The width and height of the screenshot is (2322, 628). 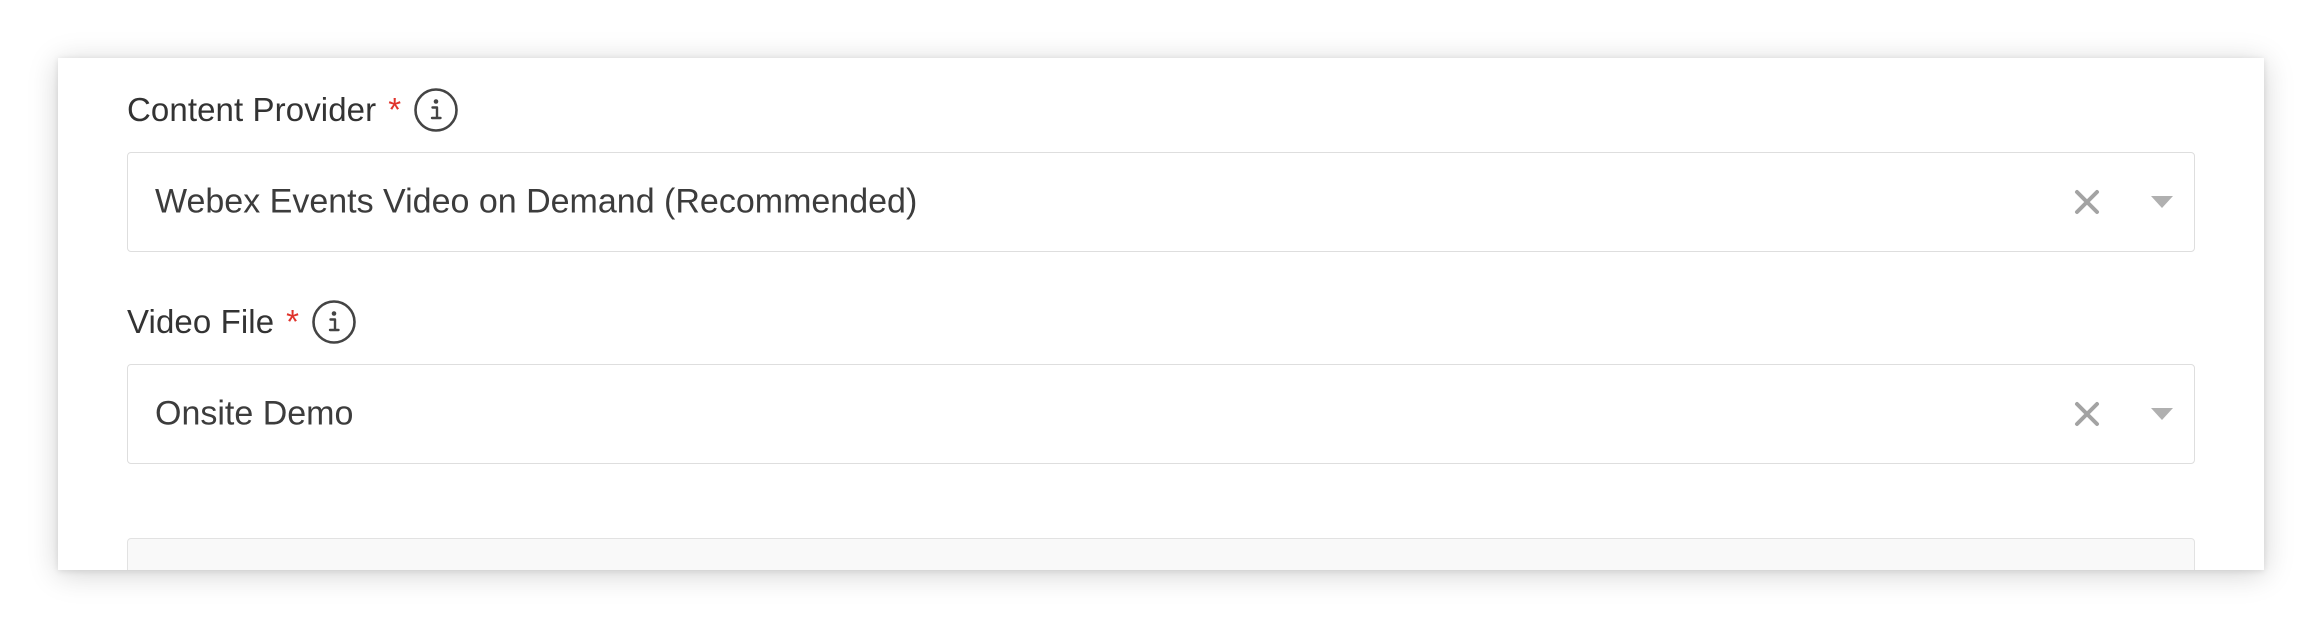 What do you see at coordinates (1161, 554) in the screenshot?
I see `video-preview-panel` at bounding box center [1161, 554].